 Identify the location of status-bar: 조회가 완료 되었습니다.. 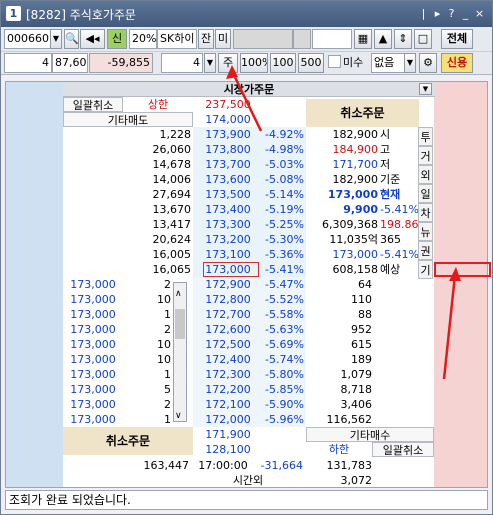
(246, 500).